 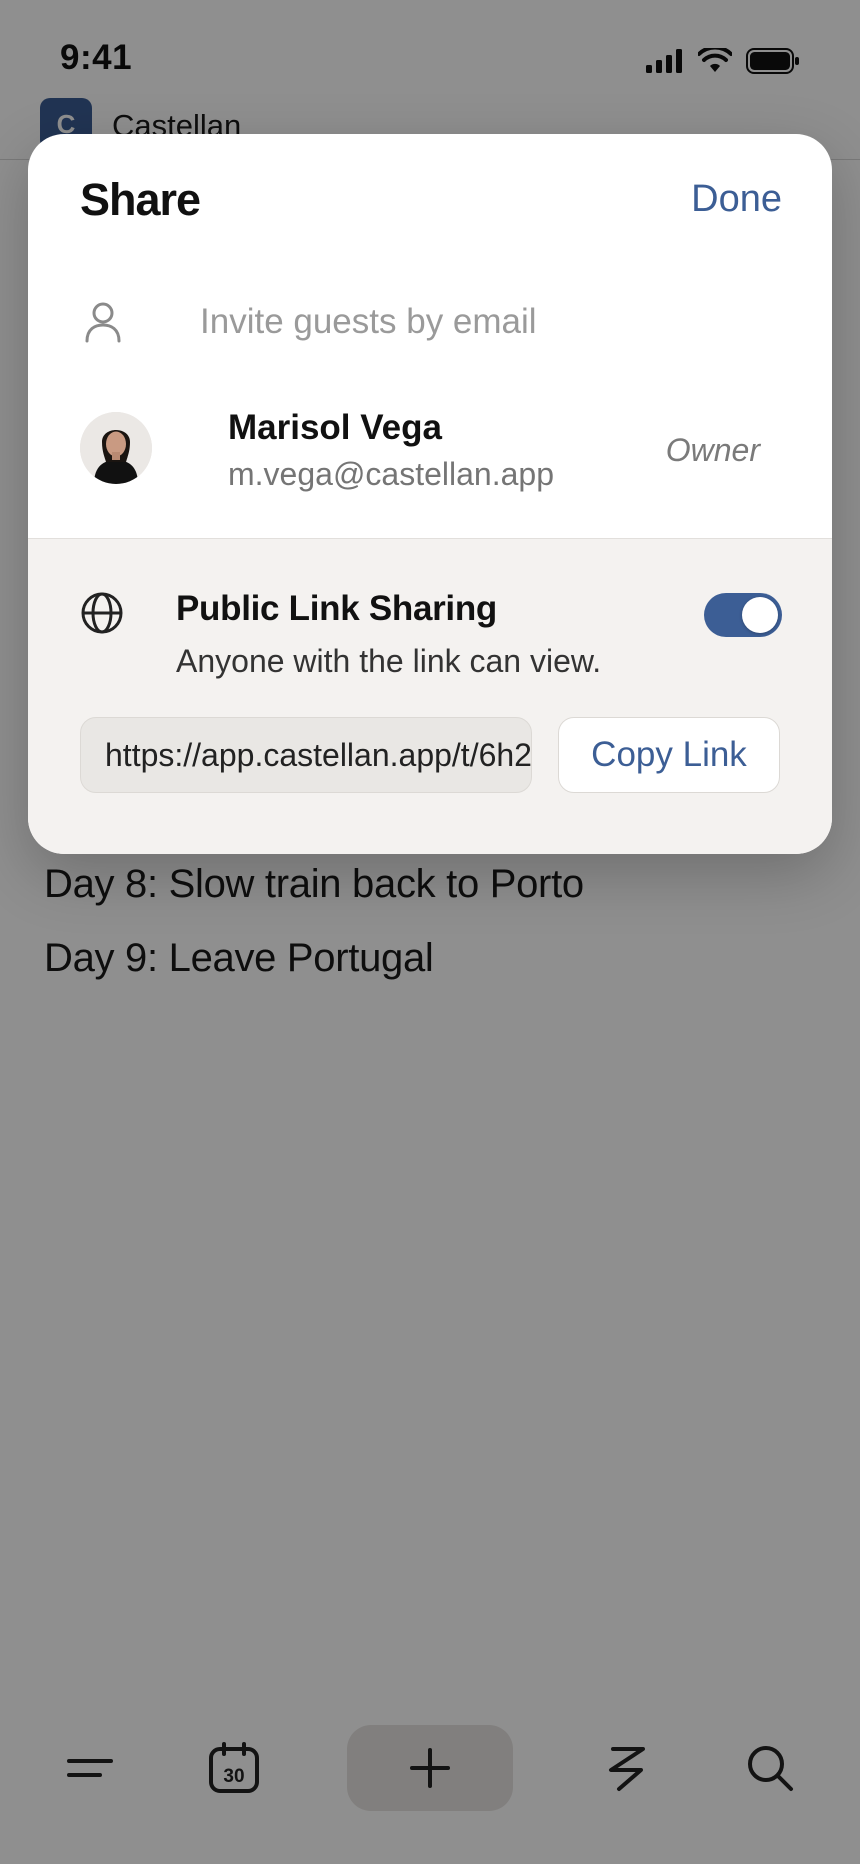 I want to click on member-email: m.vega@castellan.app, so click(x=391, y=474).